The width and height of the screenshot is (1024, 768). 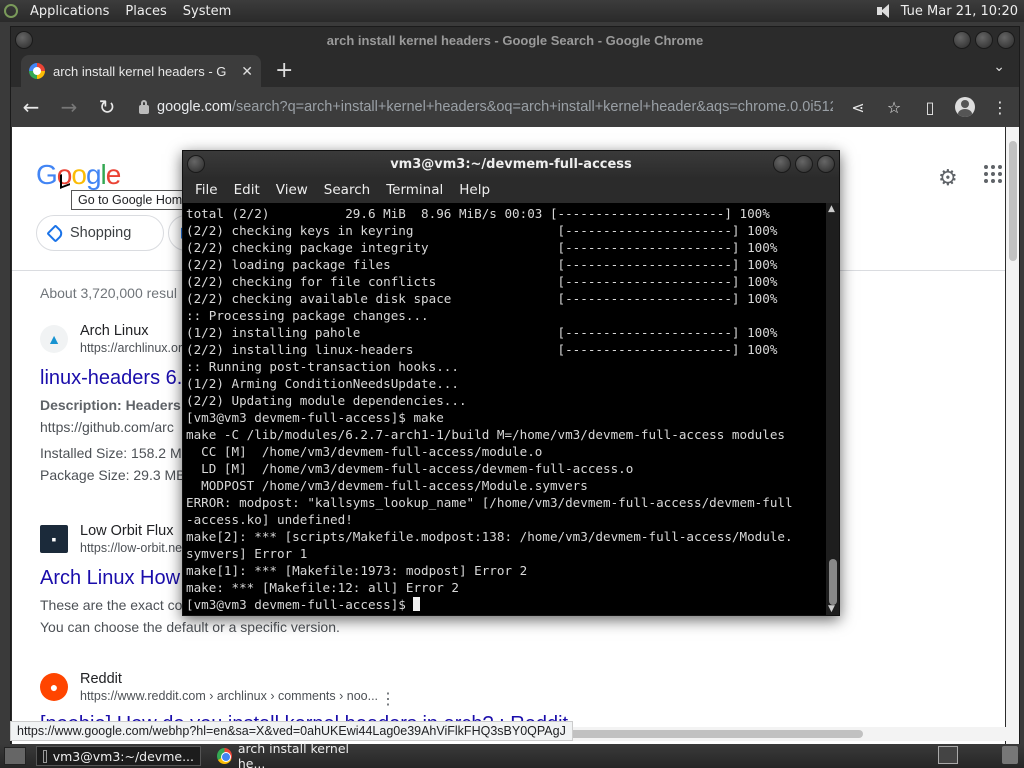 I want to click on terminal-line: -access.ko] undefined!, so click(x=269, y=519).